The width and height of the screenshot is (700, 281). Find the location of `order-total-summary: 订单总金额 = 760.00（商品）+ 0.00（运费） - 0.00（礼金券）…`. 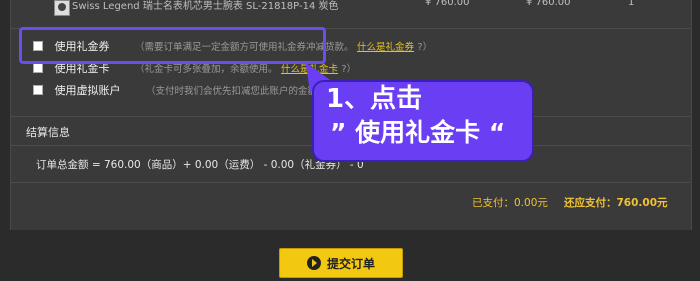

order-total-summary: 订单总金额 = 760.00（商品）+ 0.00（运费） - 0.00（礼金券）… is located at coordinates (200, 165).